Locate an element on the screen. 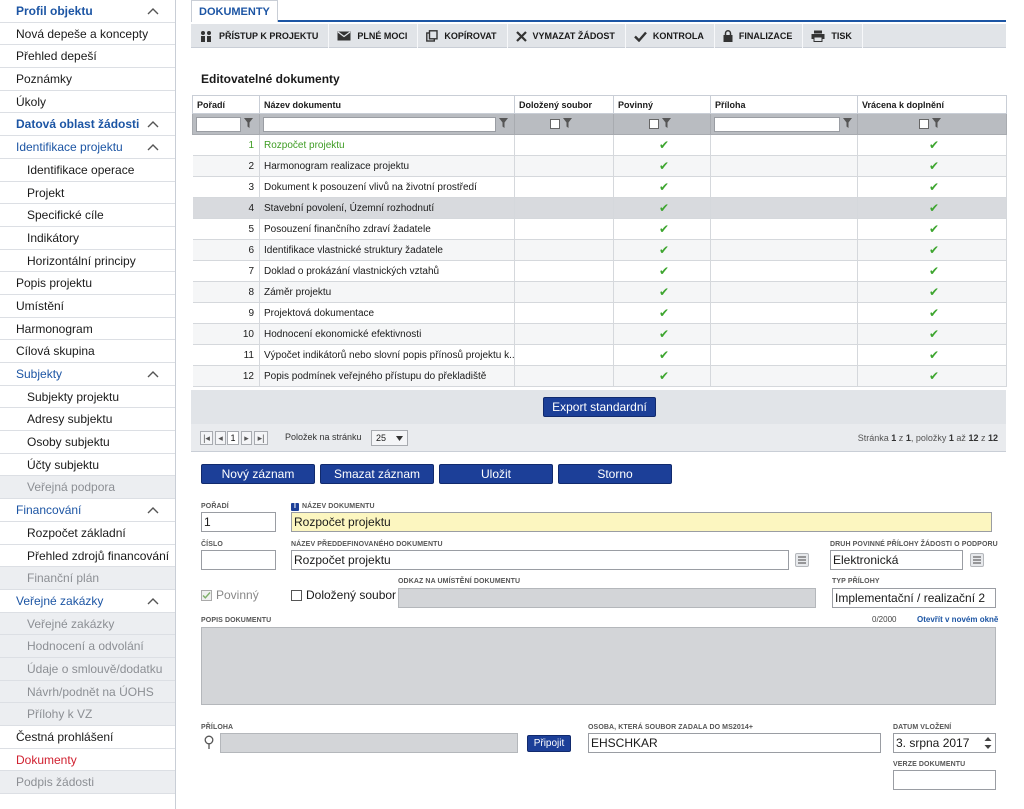 This screenshot has width=1024, height=809. sidebar-item: Návrh/podnět na ÚOHS is located at coordinates (87, 692).